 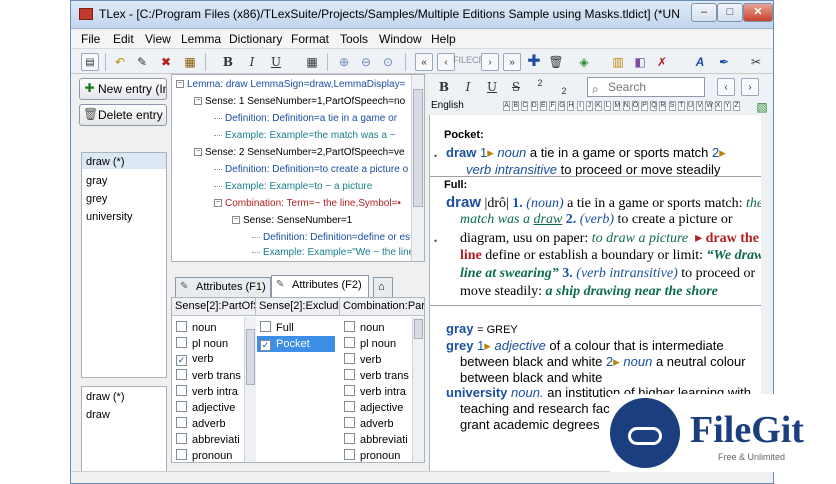 What do you see at coordinates (400, 39) in the screenshot?
I see `menu-window: Window` at bounding box center [400, 39].